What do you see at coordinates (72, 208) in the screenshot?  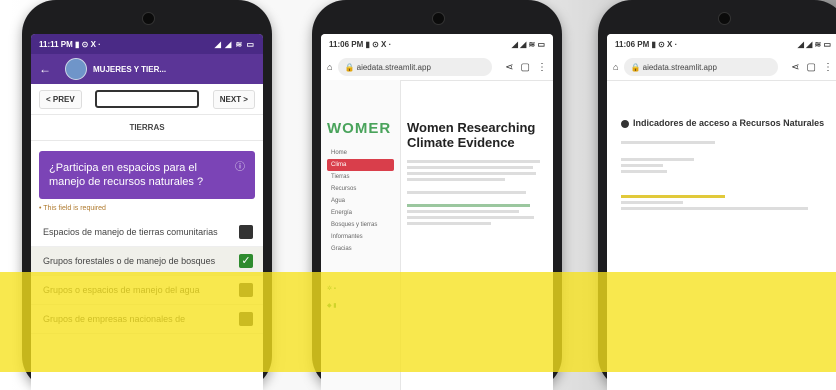 I see `required-note: • This field is required` at bounding box center [72, 208].